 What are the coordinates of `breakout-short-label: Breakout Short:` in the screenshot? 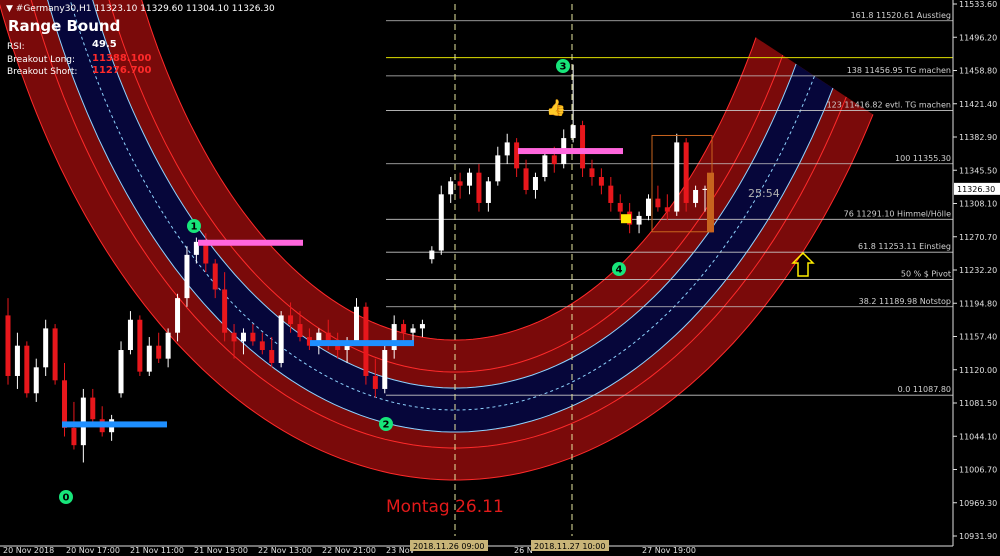 It's located at (42, 72).